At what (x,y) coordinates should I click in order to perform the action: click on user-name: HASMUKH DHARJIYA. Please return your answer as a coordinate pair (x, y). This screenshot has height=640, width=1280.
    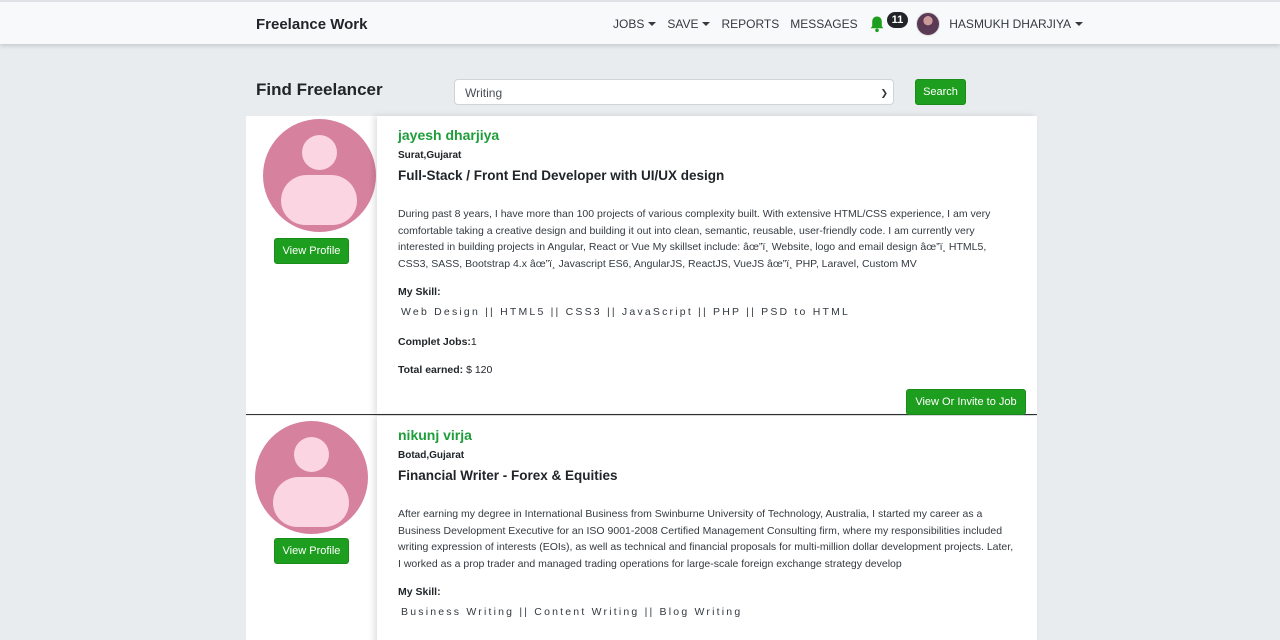
    Looking at the image, I should click on (1010, 24).